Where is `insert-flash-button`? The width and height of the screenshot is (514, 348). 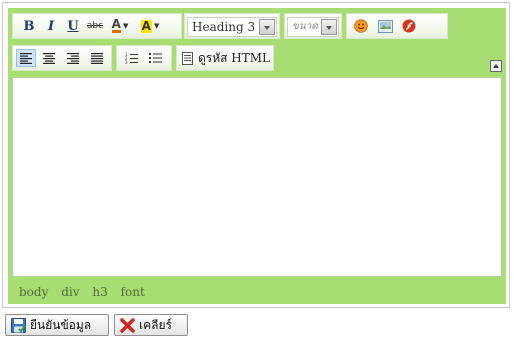 insert-flash-button is located at coordinates (409, 26).